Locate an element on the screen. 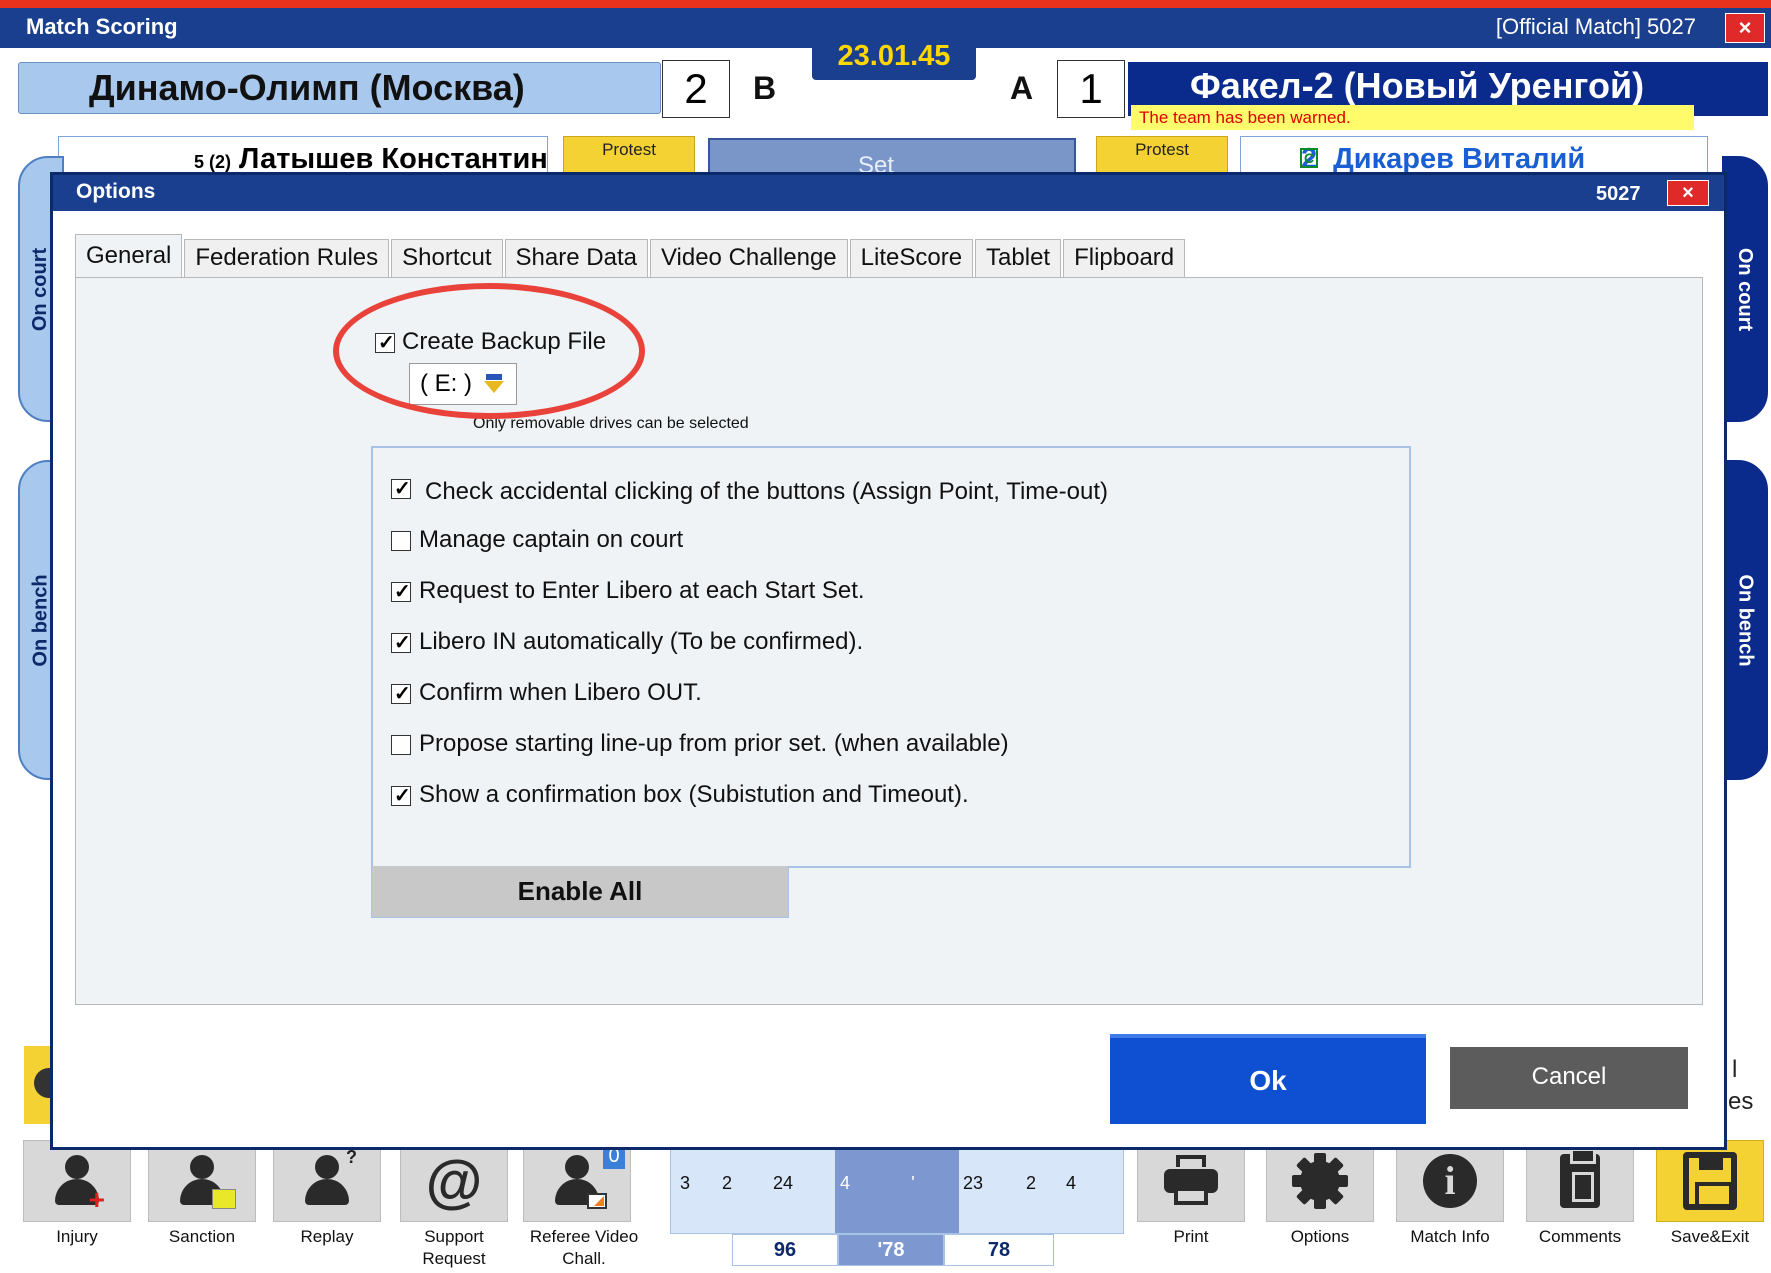 This screenshot has width=1771, height=1273. tab-on-bench-right: On bench is located at coordinates (1745, 620).